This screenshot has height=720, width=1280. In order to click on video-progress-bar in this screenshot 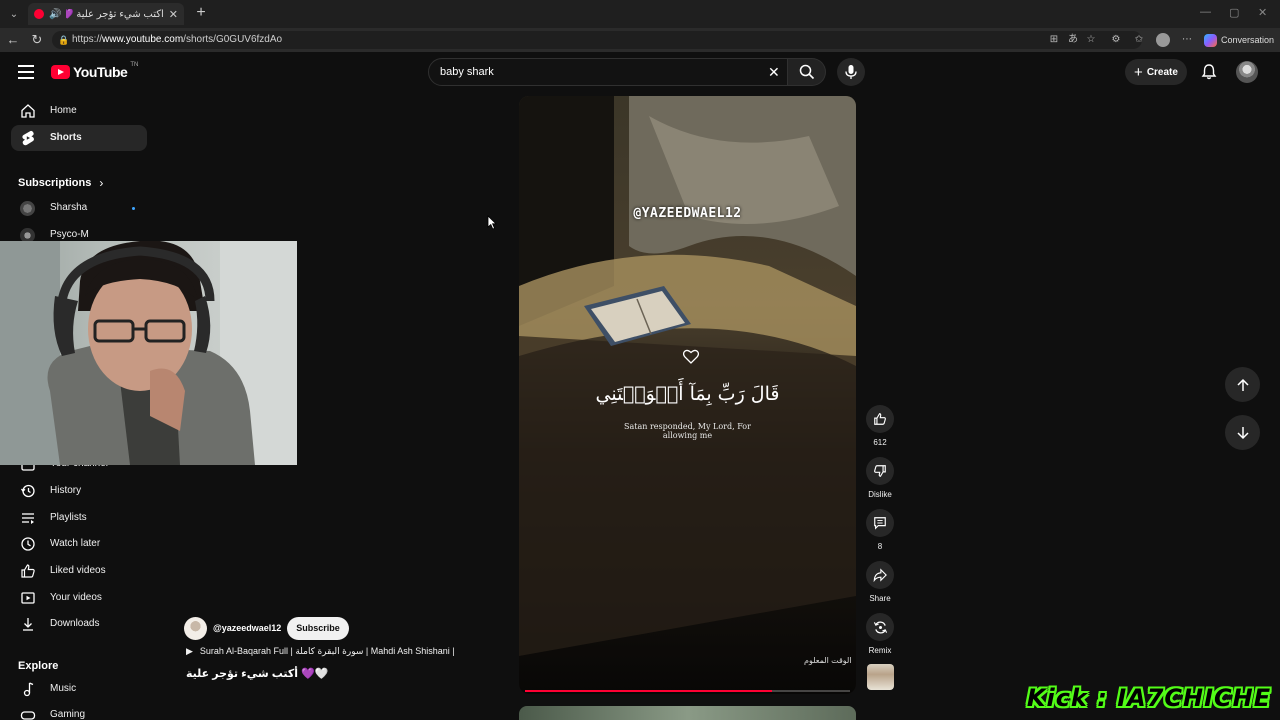, I will do `click(687, 691)`.